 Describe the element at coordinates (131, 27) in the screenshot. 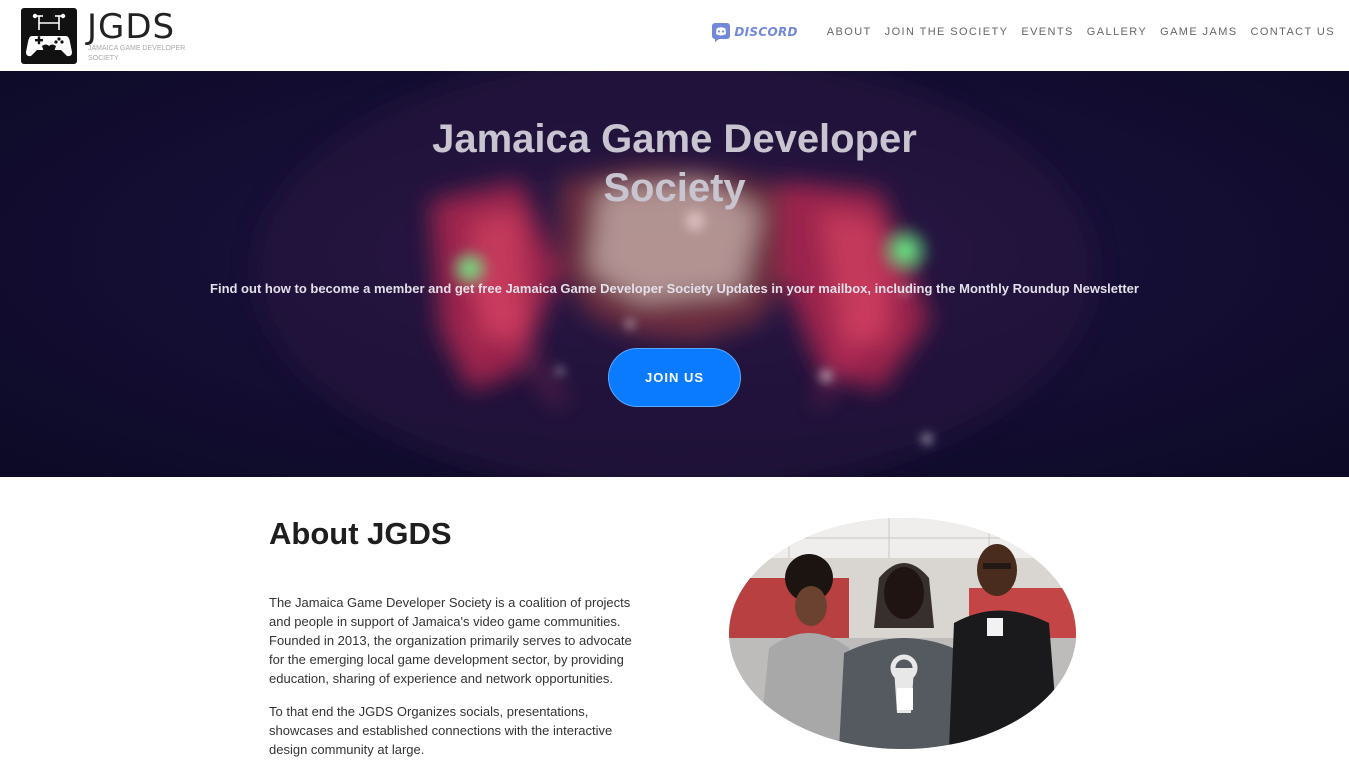

I see `logo-wordmark: JGDS` at that location.